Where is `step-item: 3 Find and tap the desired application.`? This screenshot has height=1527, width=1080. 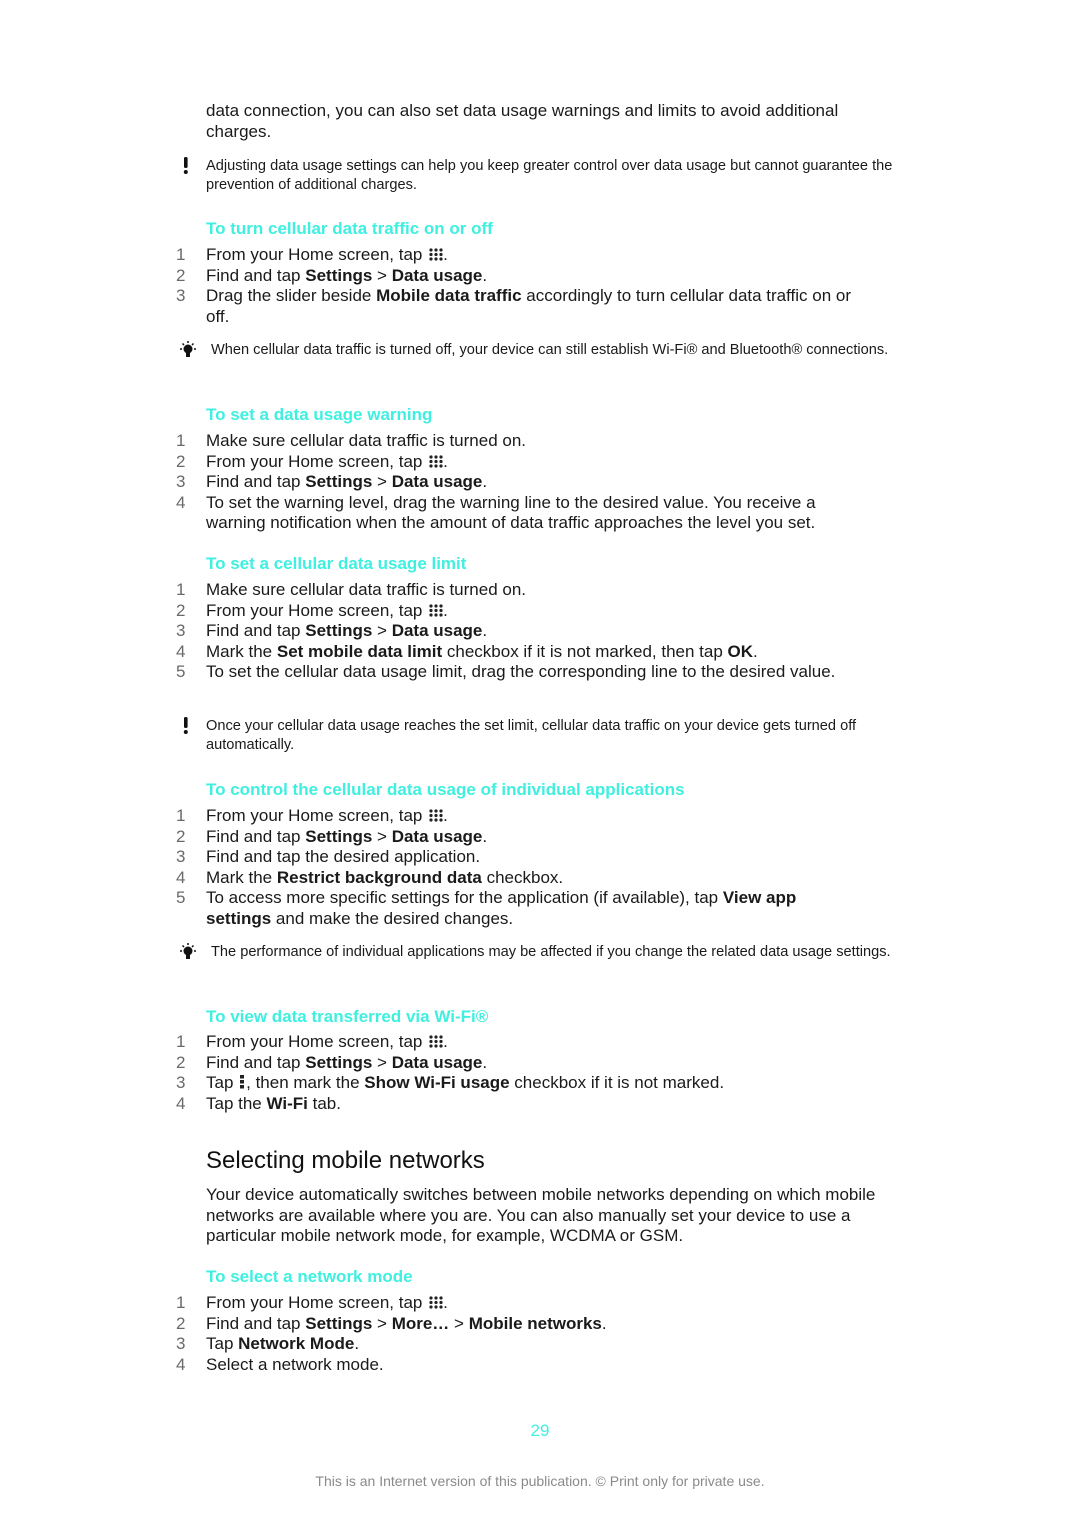 step-item: 3 Find and tap the desired application. is located at coordinates (450, 857).